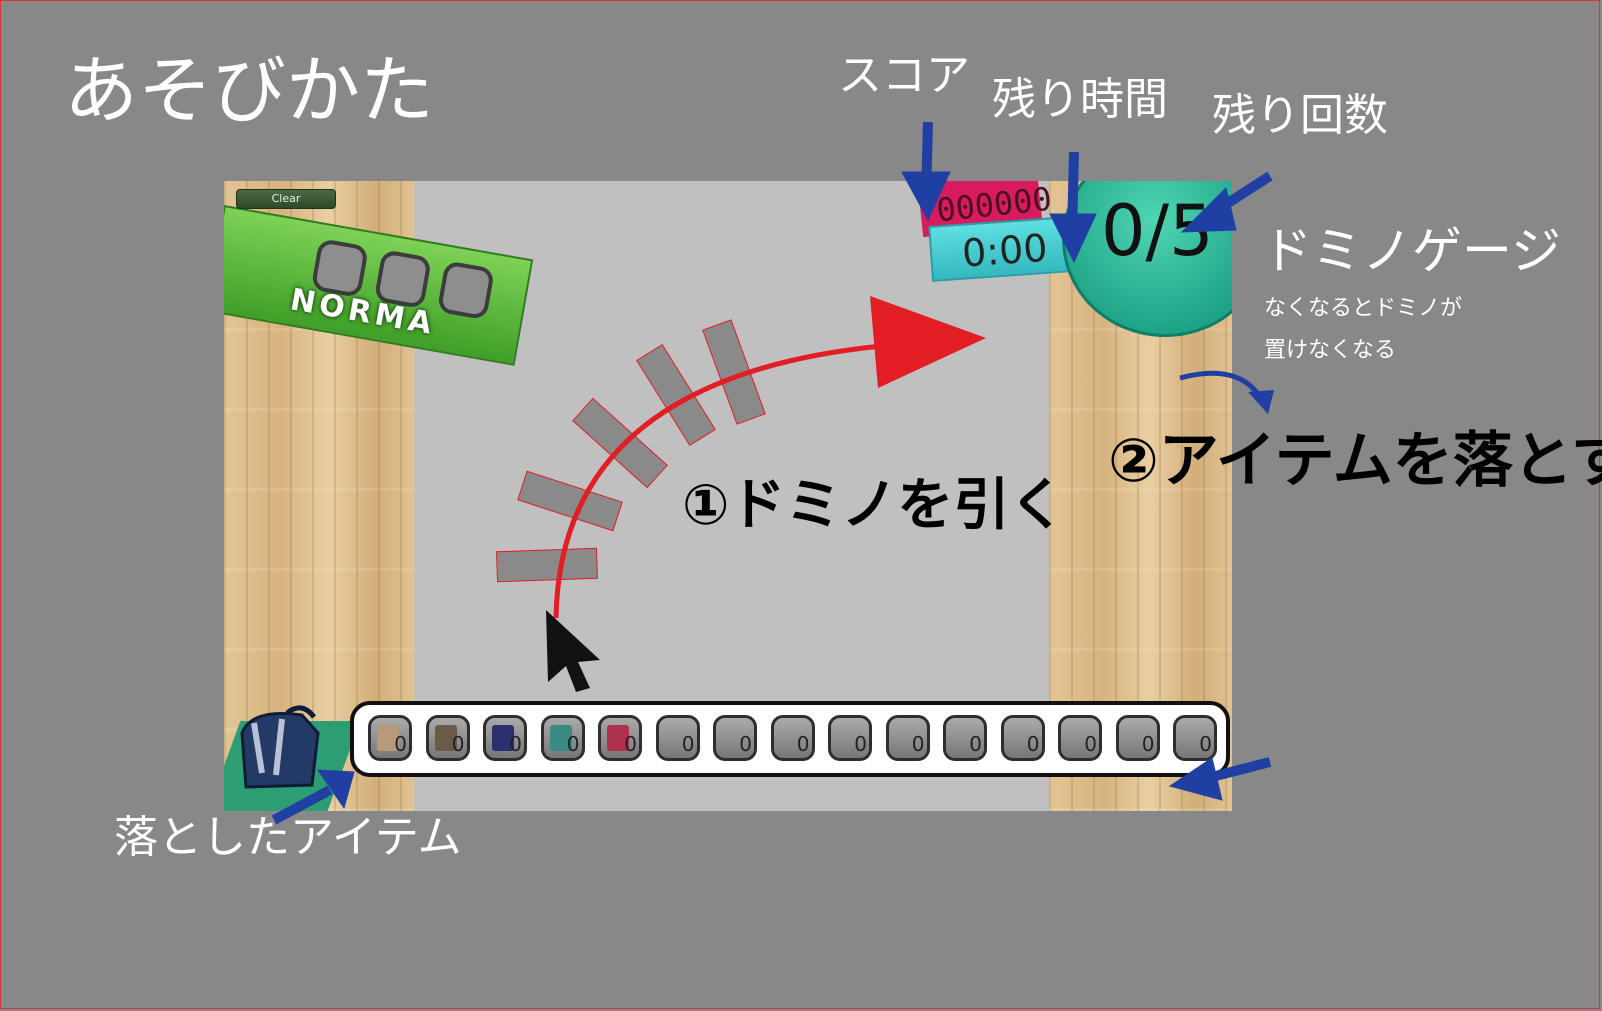 The width and height of the screenshot is (1602, 1011). What do you see at coordinates (718, 481) in the screenshot?
I see `draw-path-arrow` at bounding box center [718, 481].